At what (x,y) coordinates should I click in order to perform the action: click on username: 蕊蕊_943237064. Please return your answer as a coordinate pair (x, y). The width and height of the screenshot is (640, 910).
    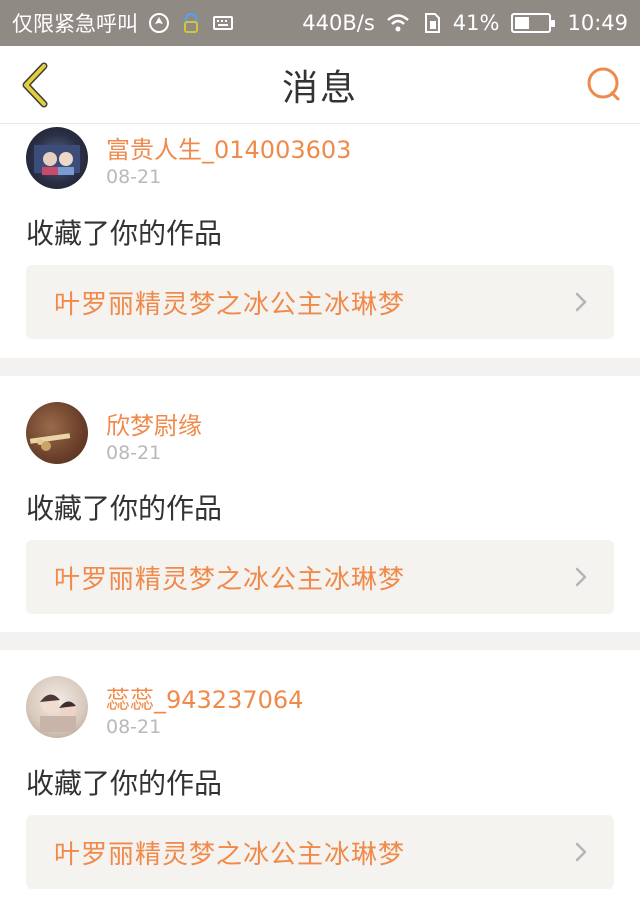
    Looking at the image, I should click on (204, 697).